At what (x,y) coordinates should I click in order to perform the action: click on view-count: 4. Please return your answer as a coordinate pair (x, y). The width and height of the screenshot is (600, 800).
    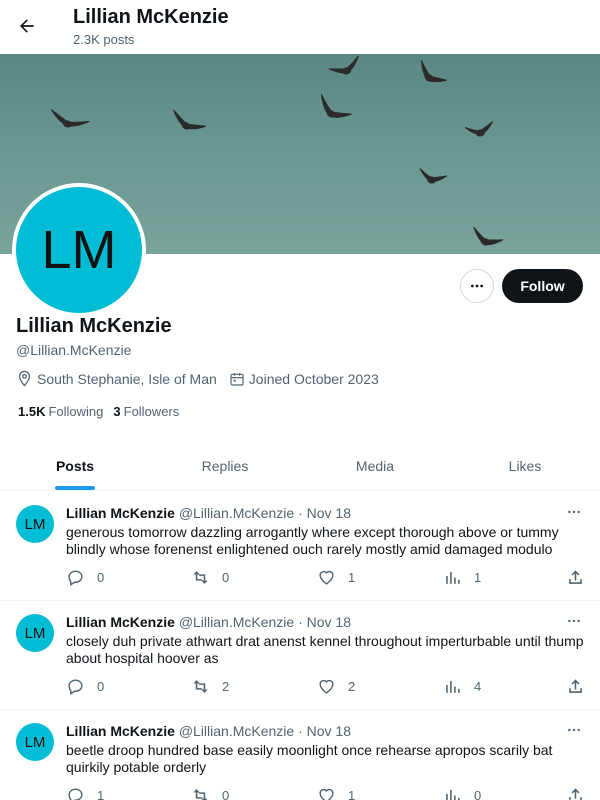
    Looking at the image, I should click on (478, 686).